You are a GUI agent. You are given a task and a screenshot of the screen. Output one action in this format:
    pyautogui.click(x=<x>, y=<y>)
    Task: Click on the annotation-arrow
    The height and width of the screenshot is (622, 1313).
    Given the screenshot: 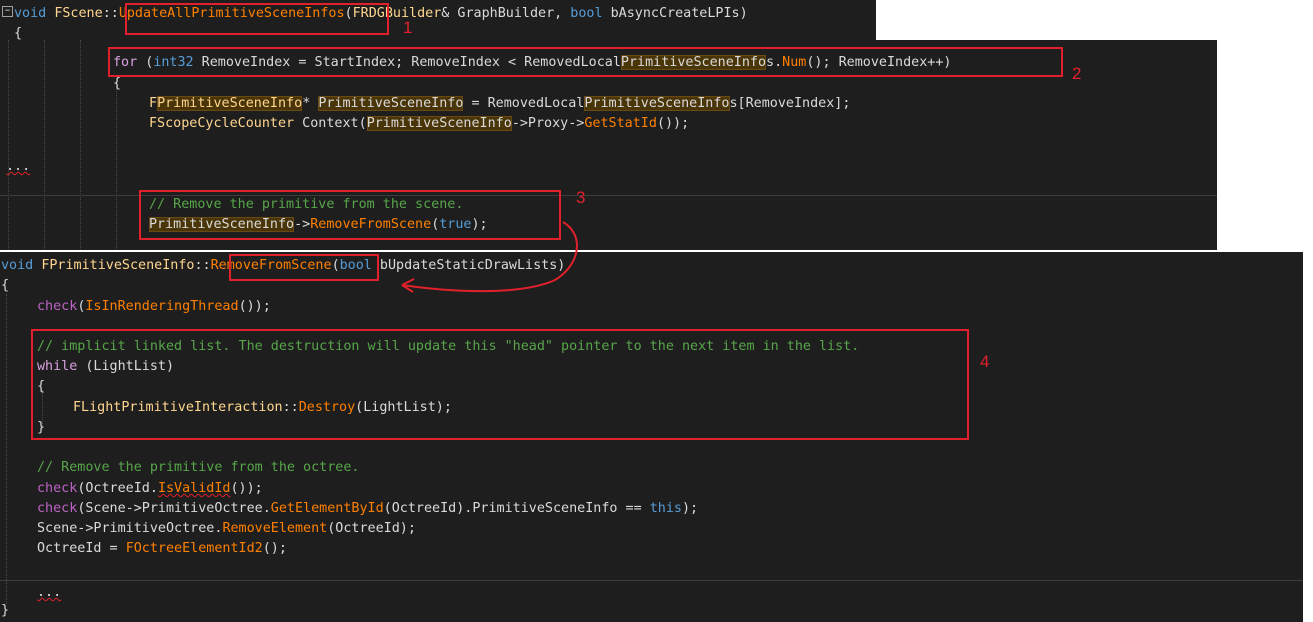 What is the action you would take?
    pyautogui.click(x=489, y=257)
    